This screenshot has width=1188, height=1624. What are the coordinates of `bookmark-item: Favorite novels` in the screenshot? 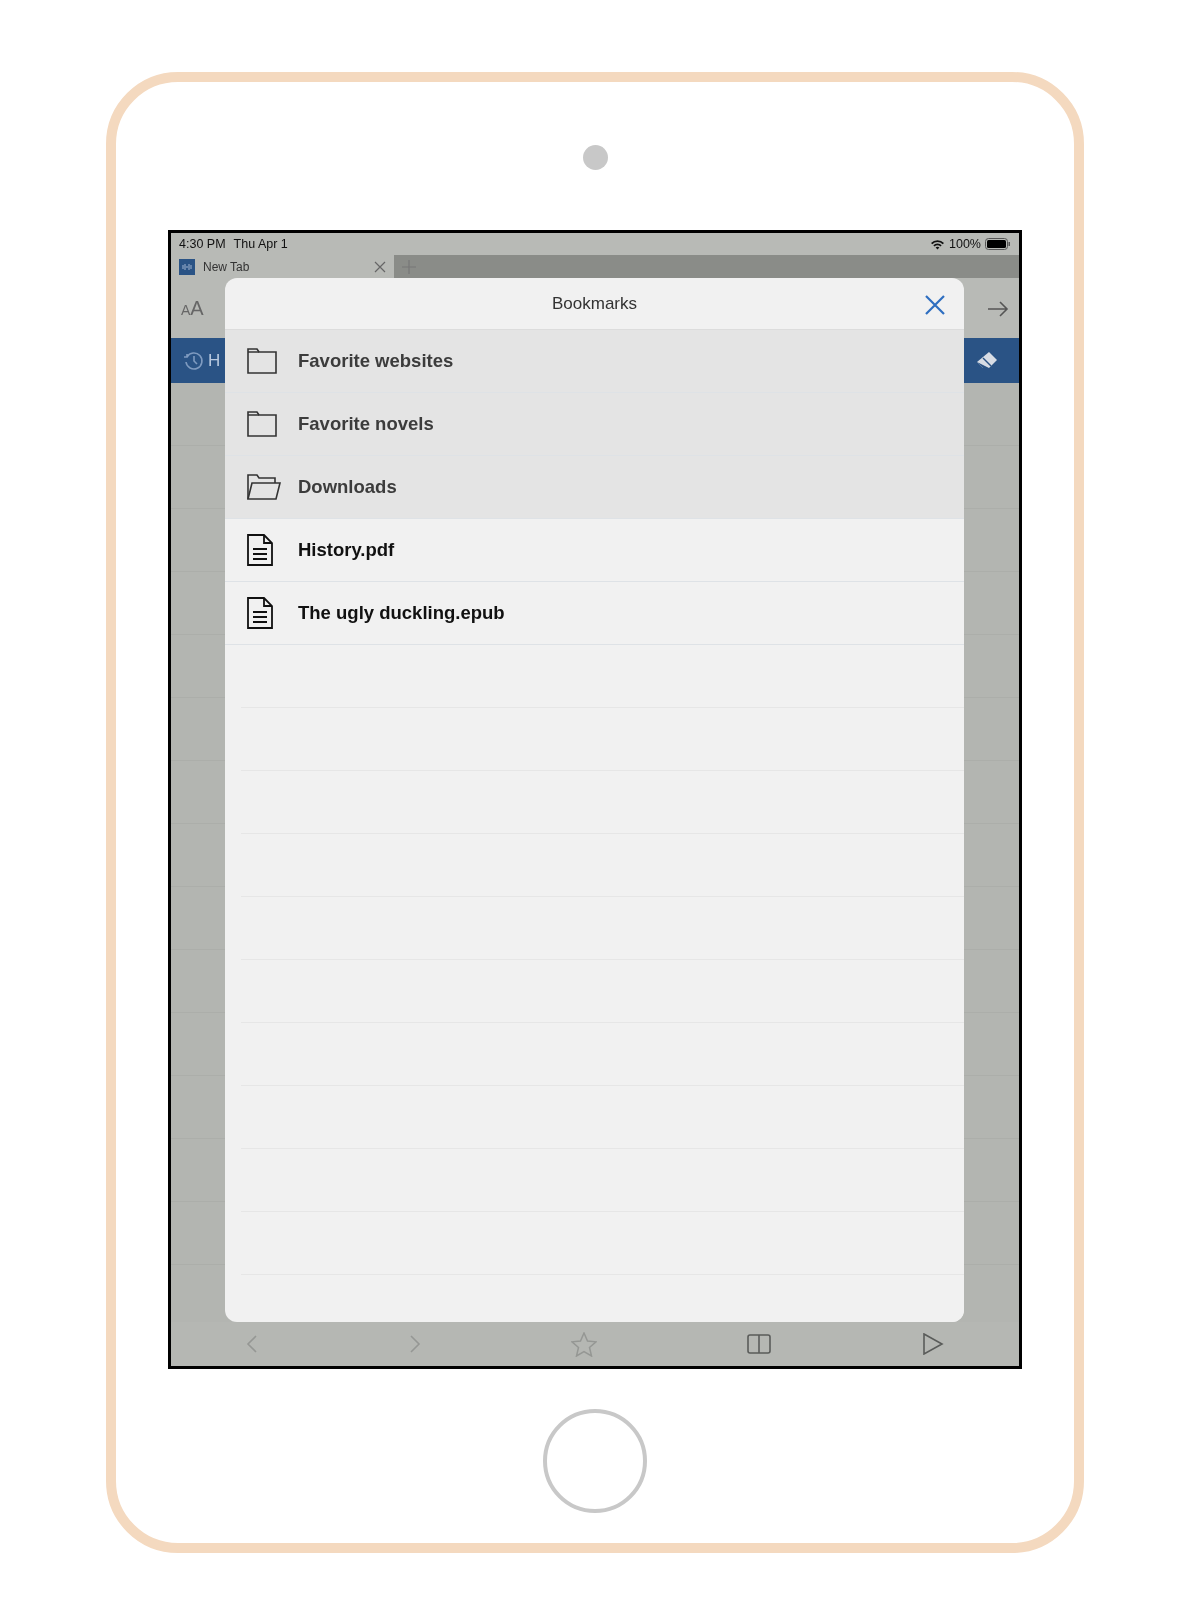 It's located at (594, 424).